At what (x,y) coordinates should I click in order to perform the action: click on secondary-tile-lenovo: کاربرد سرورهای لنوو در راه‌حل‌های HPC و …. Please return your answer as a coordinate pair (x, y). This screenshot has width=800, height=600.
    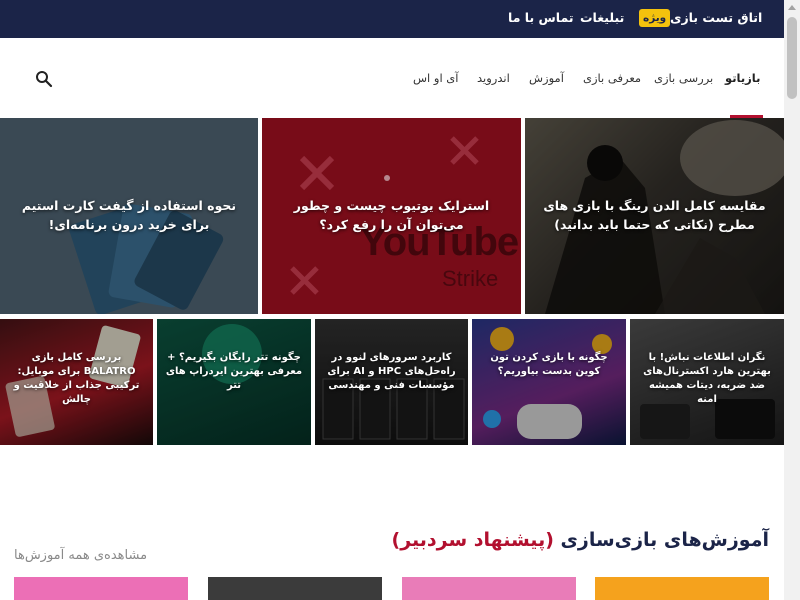
    Looking at the image, I should click on (391, 382).